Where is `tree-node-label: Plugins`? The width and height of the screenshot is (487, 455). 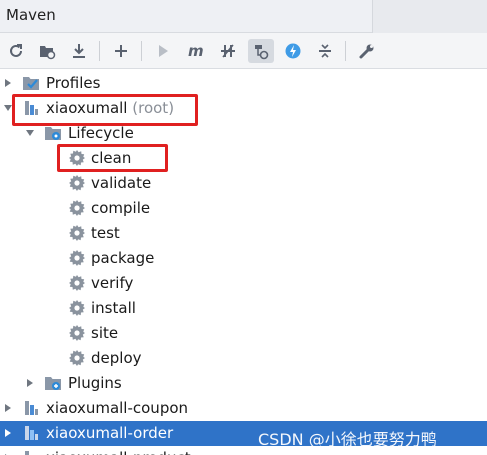 tree-node-label: Plugins is located at coordinates (95, 383).